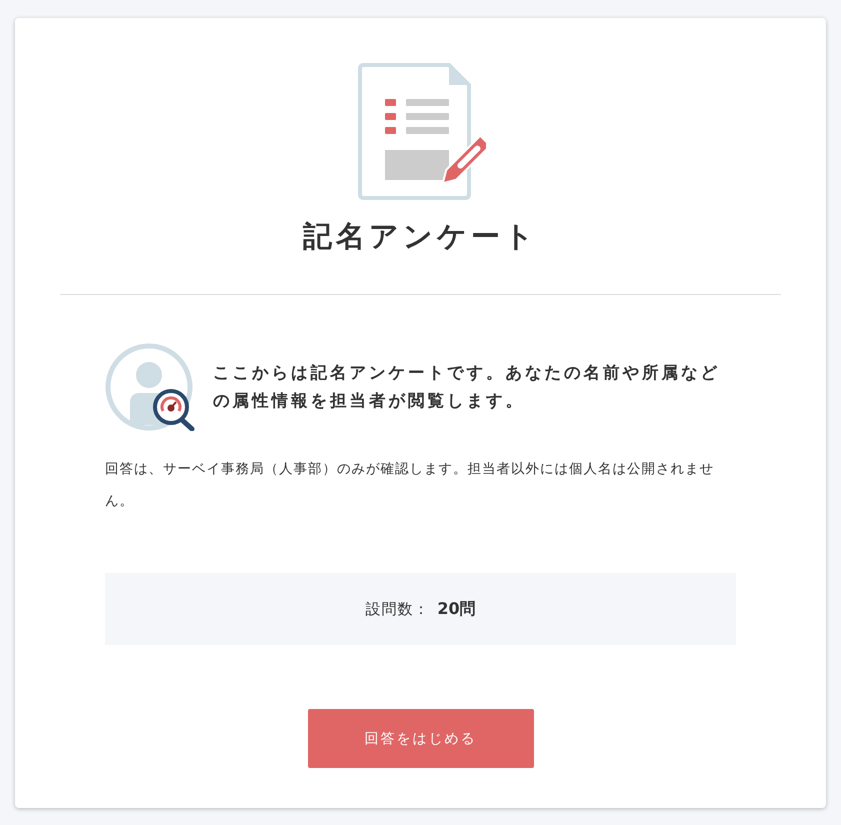 The image size is (841, 825). What do you see at coordinates (467, 387) in the screenshot?
I see `lead-text: ここからは記名アンケートです。あなたの名前や所属などの属性情報を担当者が閲覧します。` at bounding box center [467, 387].